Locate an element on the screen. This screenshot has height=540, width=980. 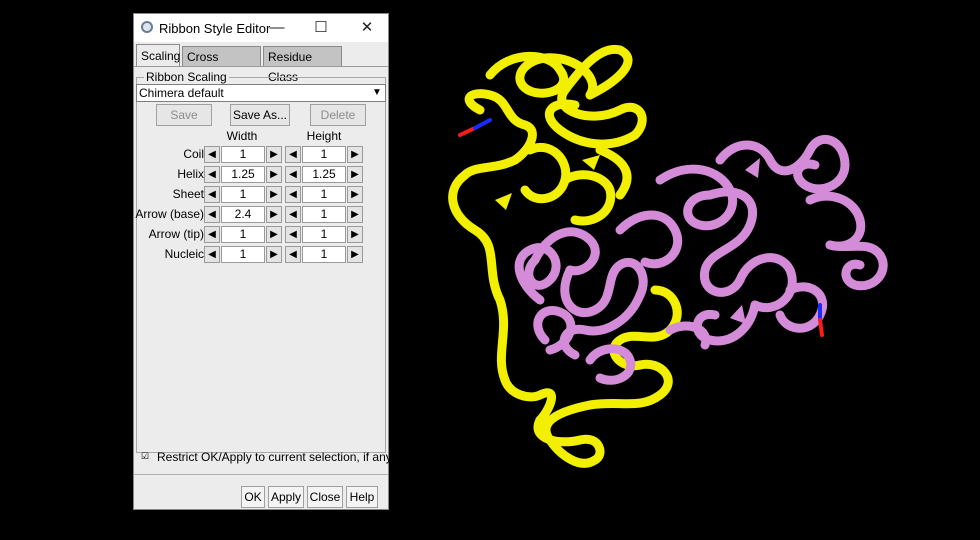
app-icon is located at coordinates (147, 27).